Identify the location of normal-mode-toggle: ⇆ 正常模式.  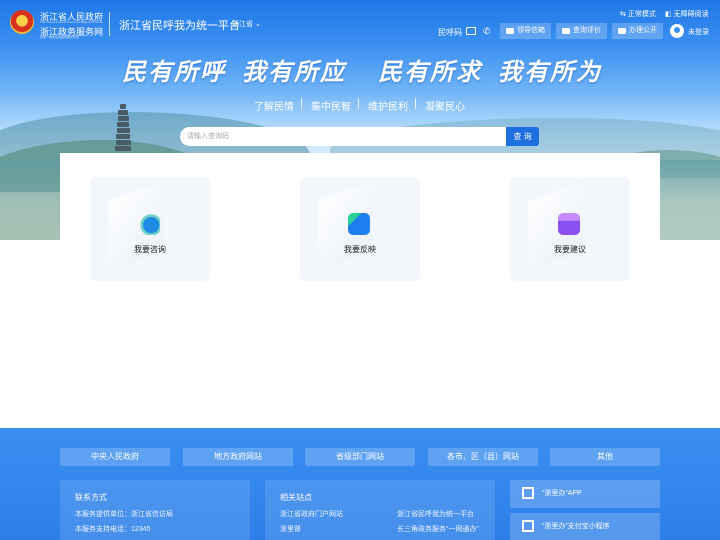
(638, 14).